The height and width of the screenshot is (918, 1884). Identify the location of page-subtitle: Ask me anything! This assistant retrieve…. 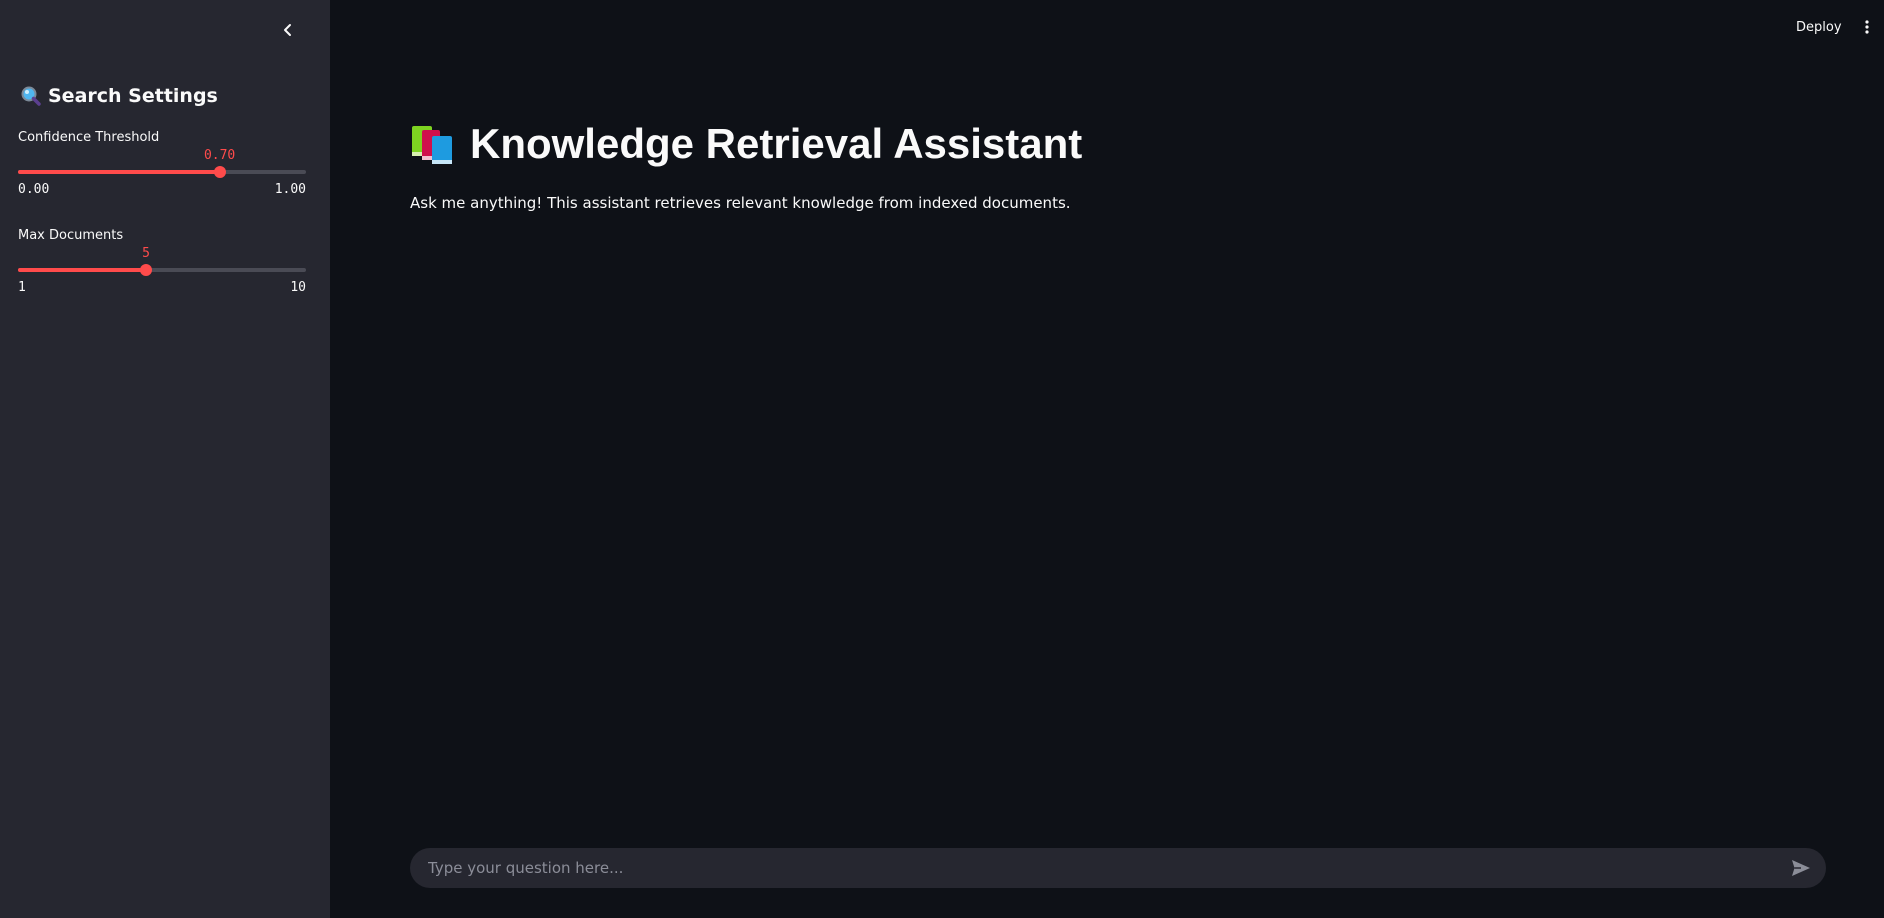
(740, 203).